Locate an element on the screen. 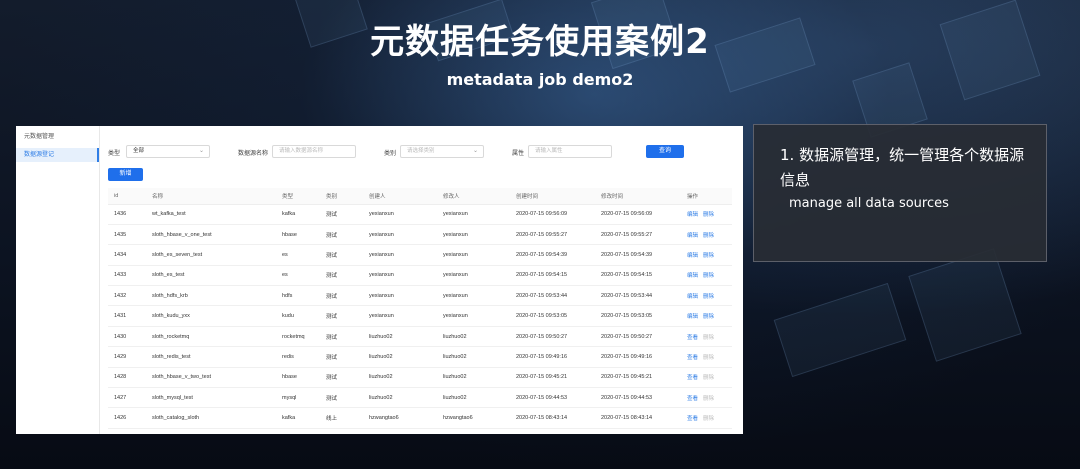 This screenshot has height=469, width=1080. query-button: 查询 is located at coordinates (665, 151).